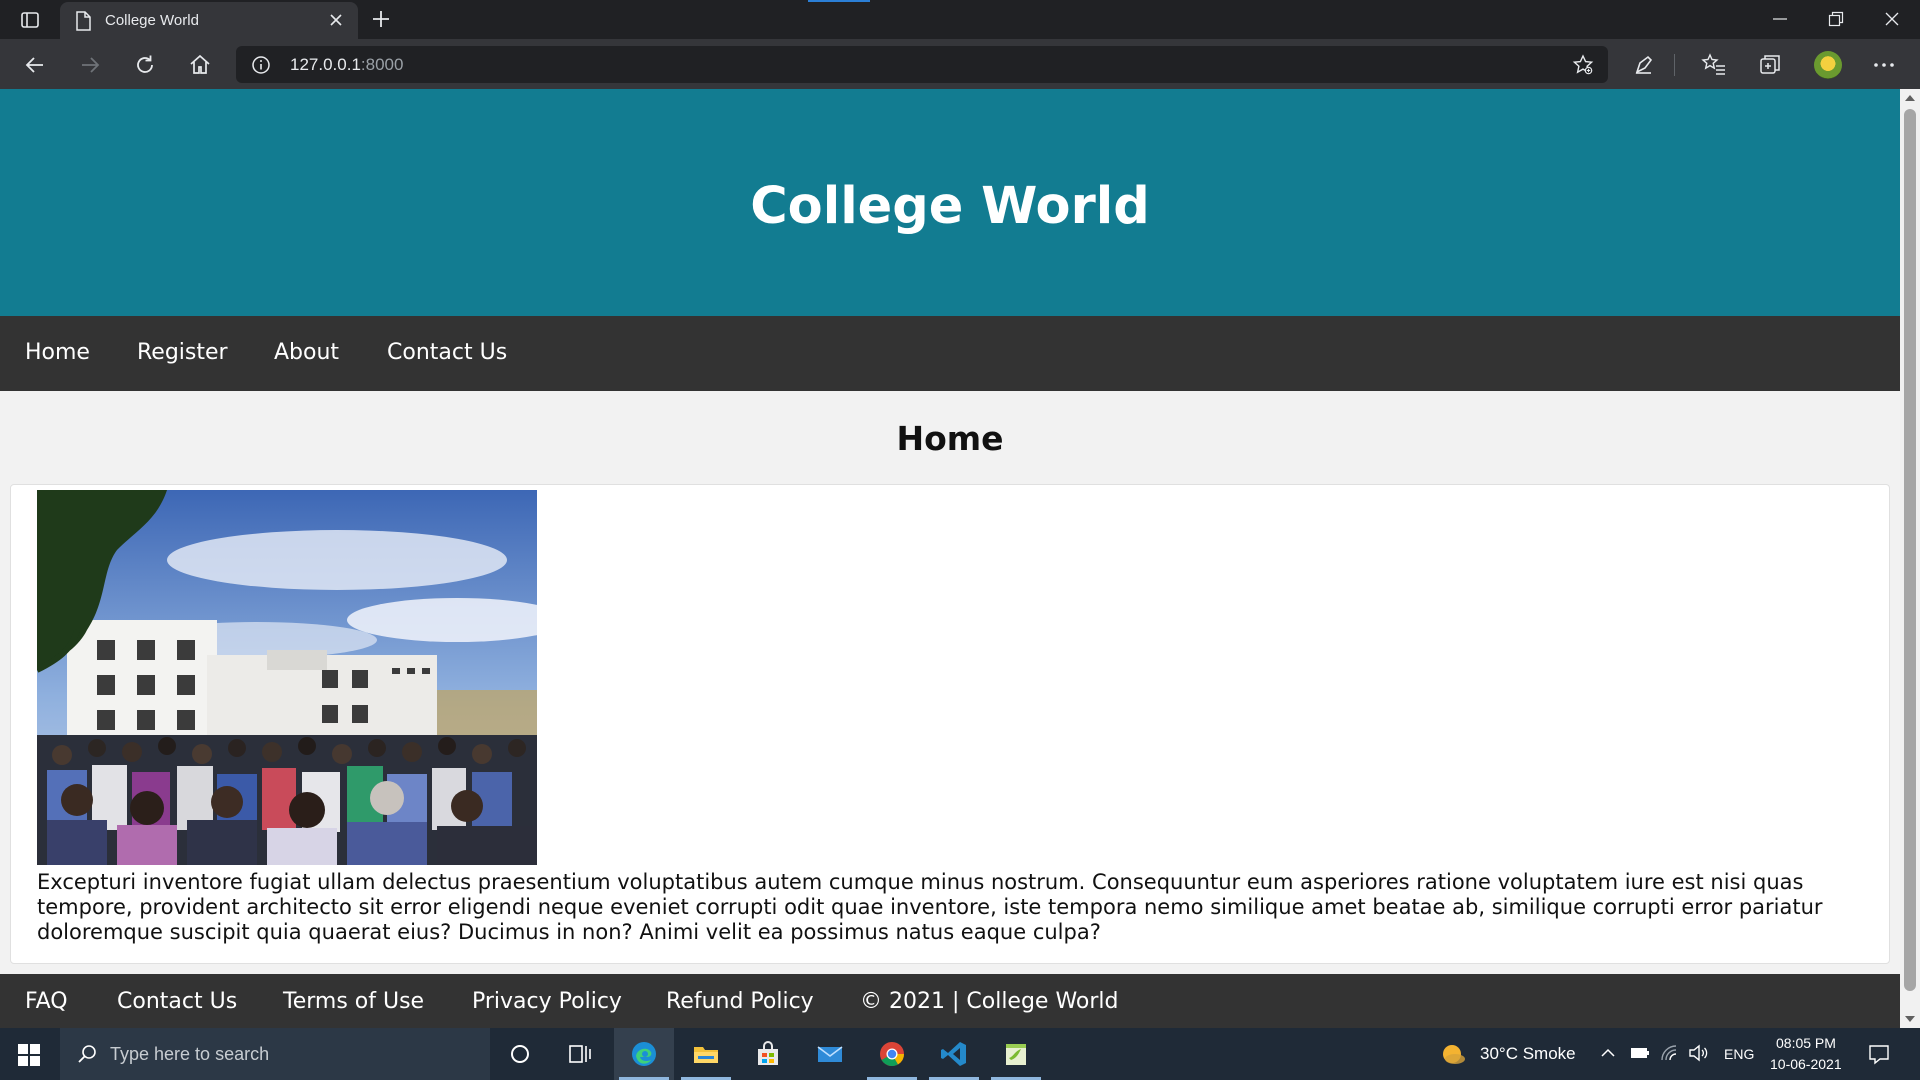 The image size is (1920, 1080). I want to click on nav-register-link: Register, so click(182, 352).